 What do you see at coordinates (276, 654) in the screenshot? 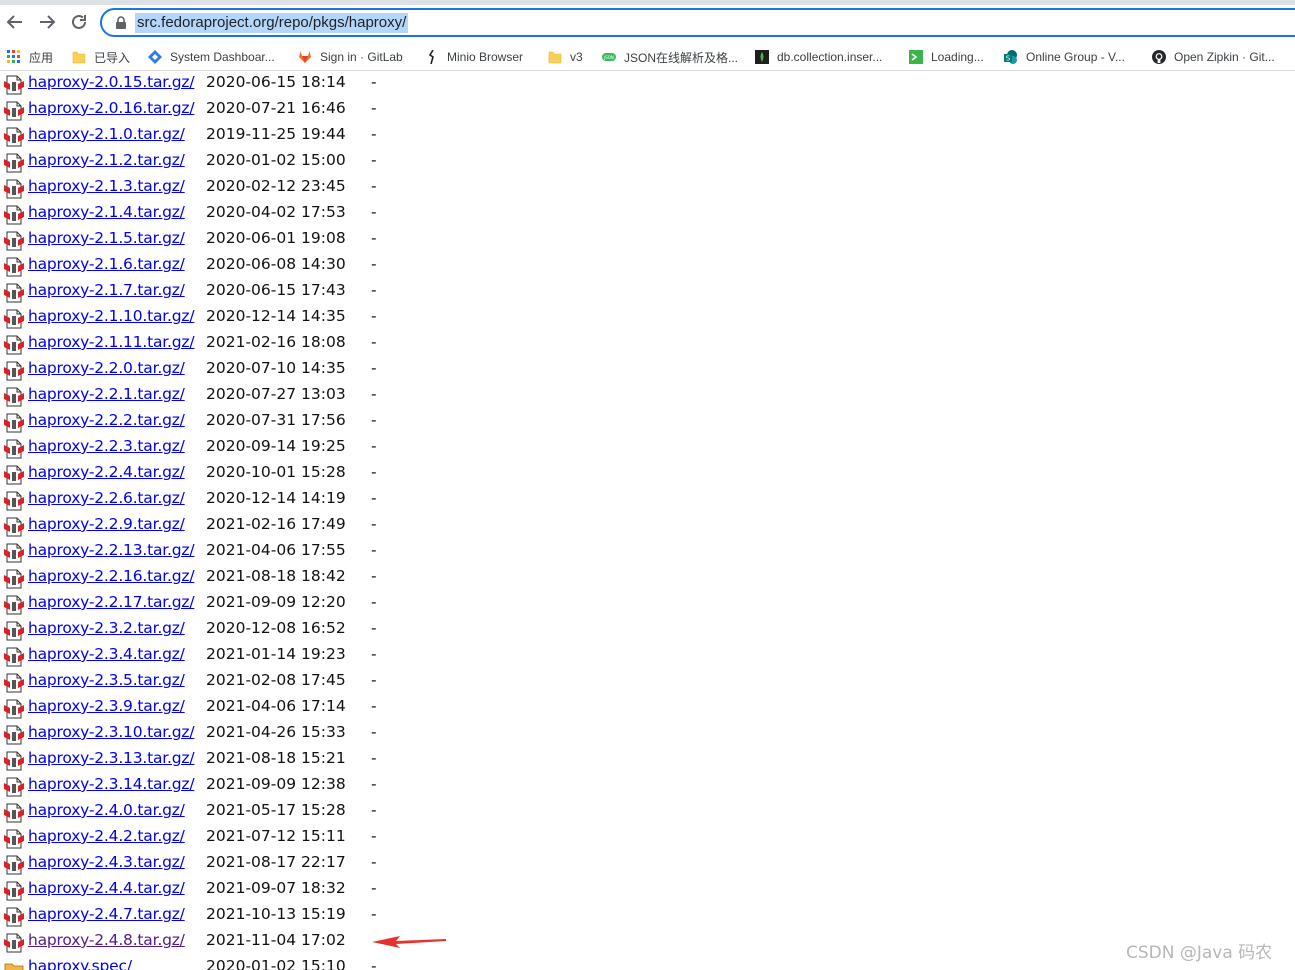
I see `modified-date: 2021-01-14 19:23` at bounding box center [276, 654].